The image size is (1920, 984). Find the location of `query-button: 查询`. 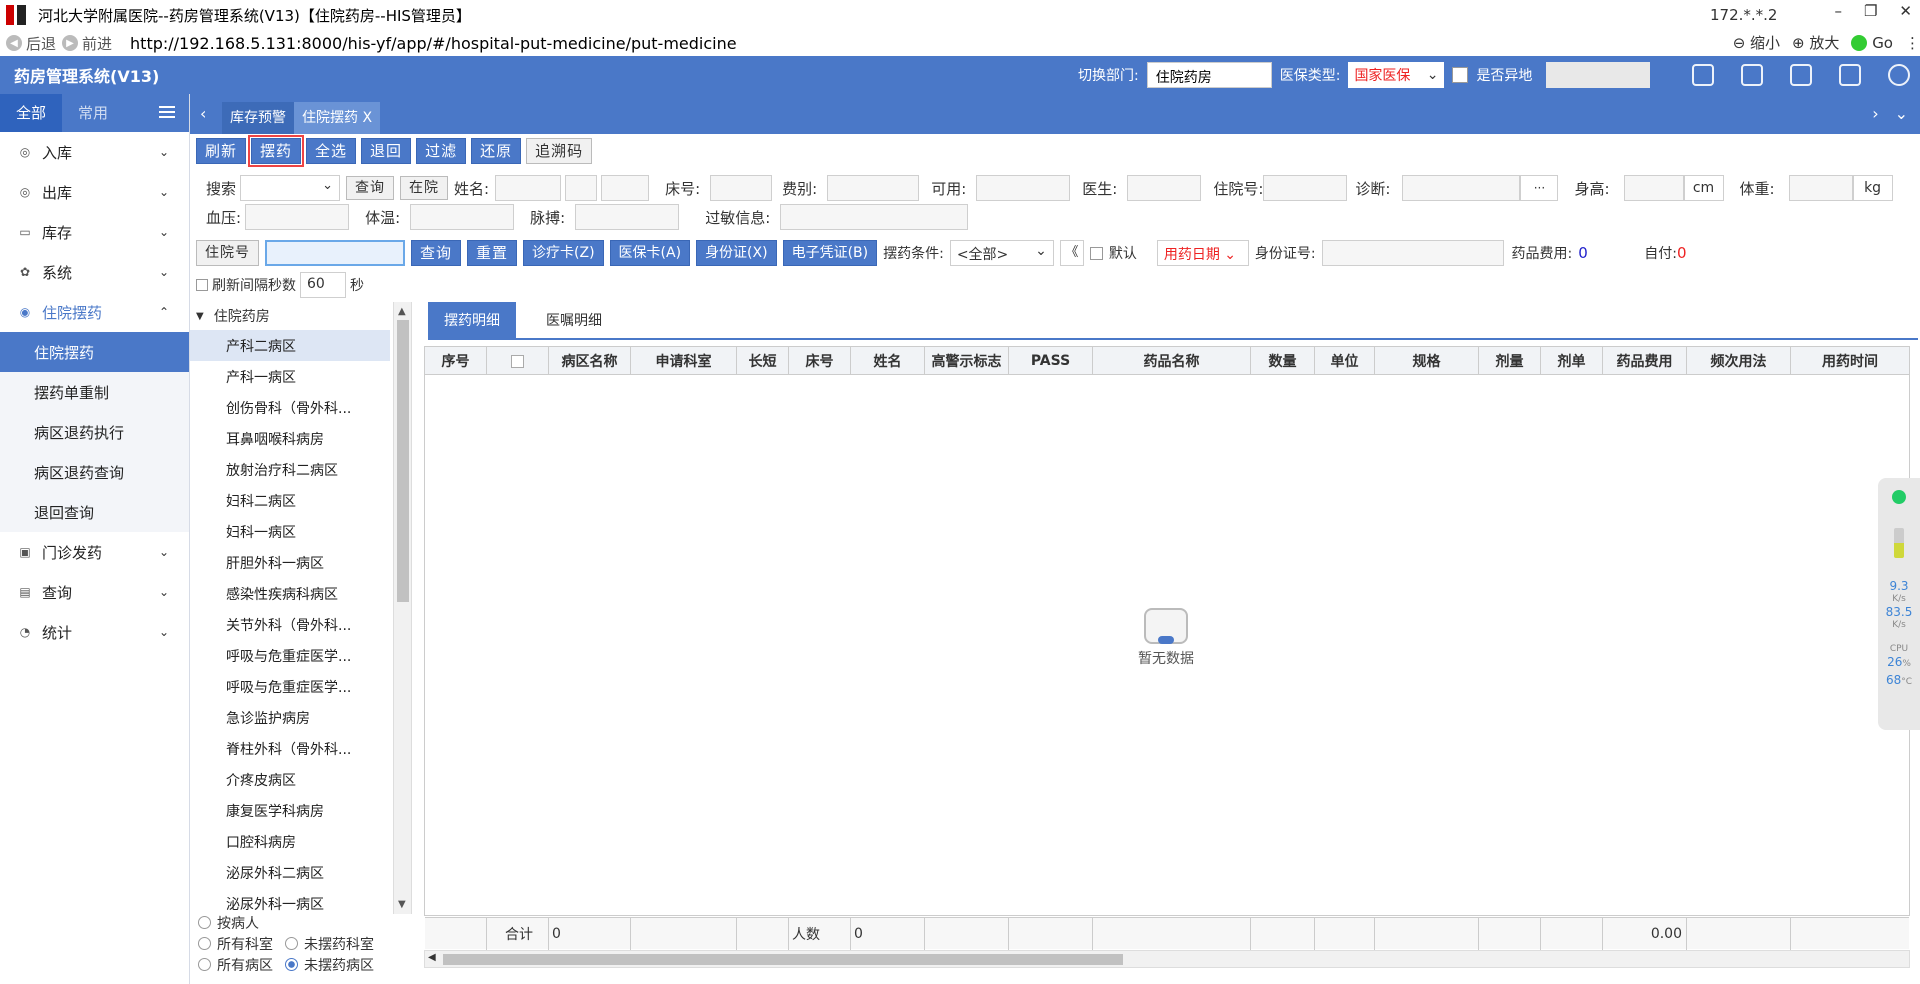

query-button: 查询 is located at coordinates (370, 188).